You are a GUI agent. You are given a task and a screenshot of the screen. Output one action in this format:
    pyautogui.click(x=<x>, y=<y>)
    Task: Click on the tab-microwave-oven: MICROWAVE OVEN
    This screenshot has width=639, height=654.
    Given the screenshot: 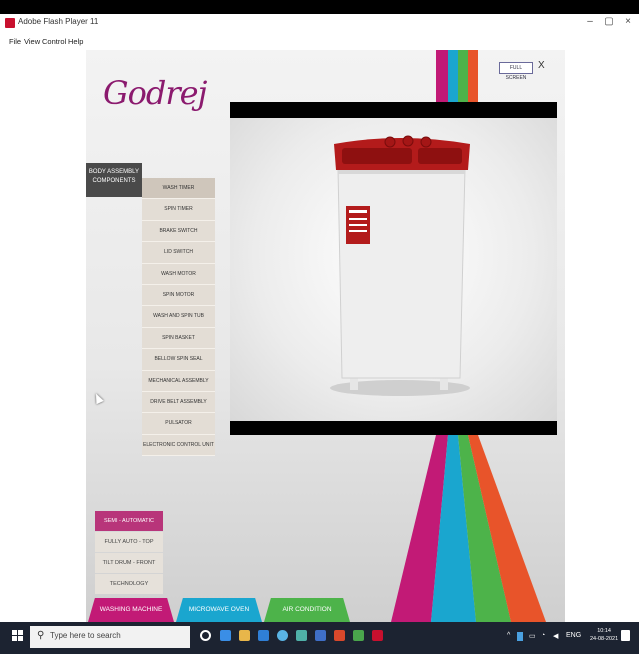 What is the action you would take?
    pyautogui.click(x=219, y=610)
    